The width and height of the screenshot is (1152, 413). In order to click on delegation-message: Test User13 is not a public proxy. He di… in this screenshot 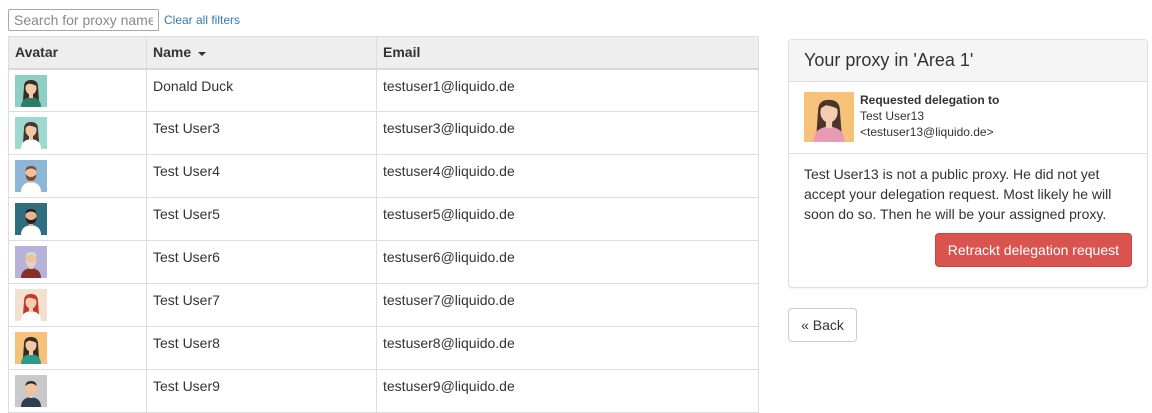, I will do `click(958, 194)`.